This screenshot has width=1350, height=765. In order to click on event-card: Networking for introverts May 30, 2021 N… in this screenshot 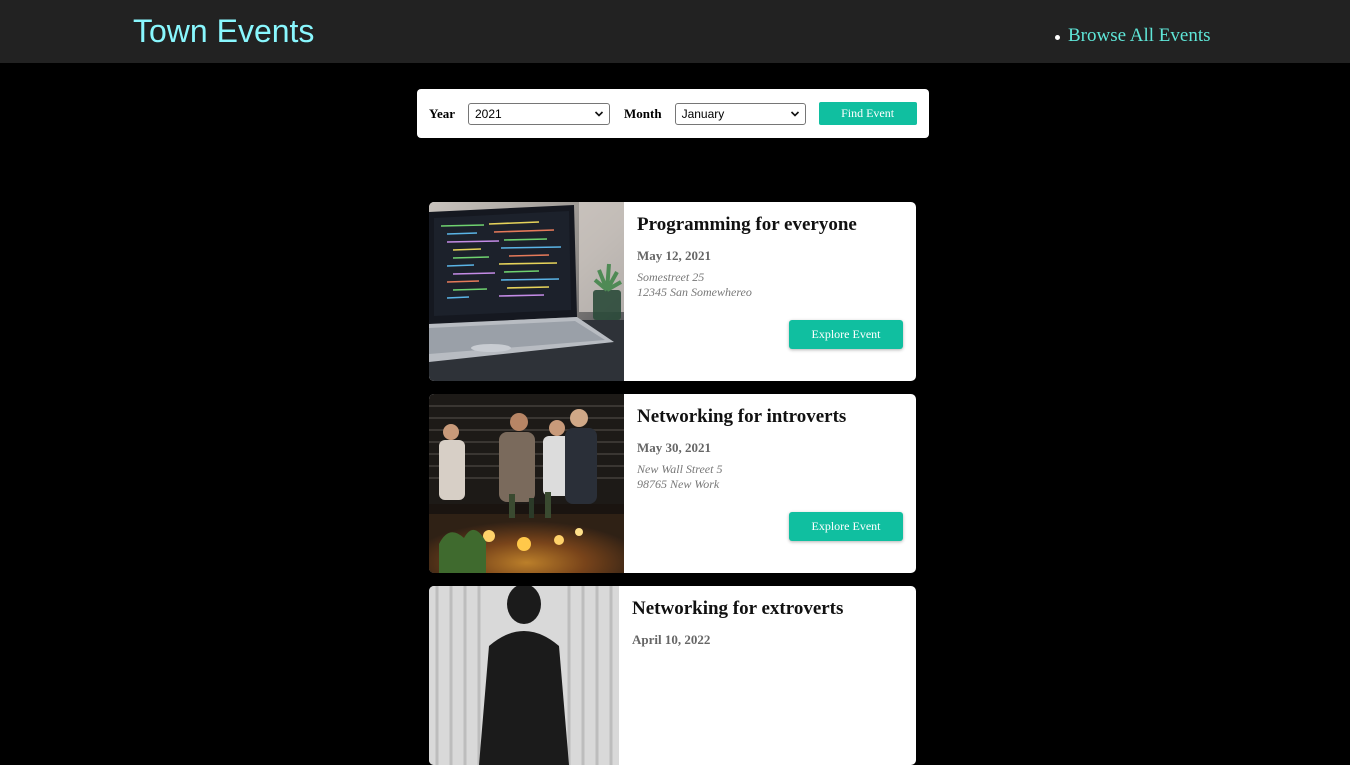, I will do `click(672, 483)`.